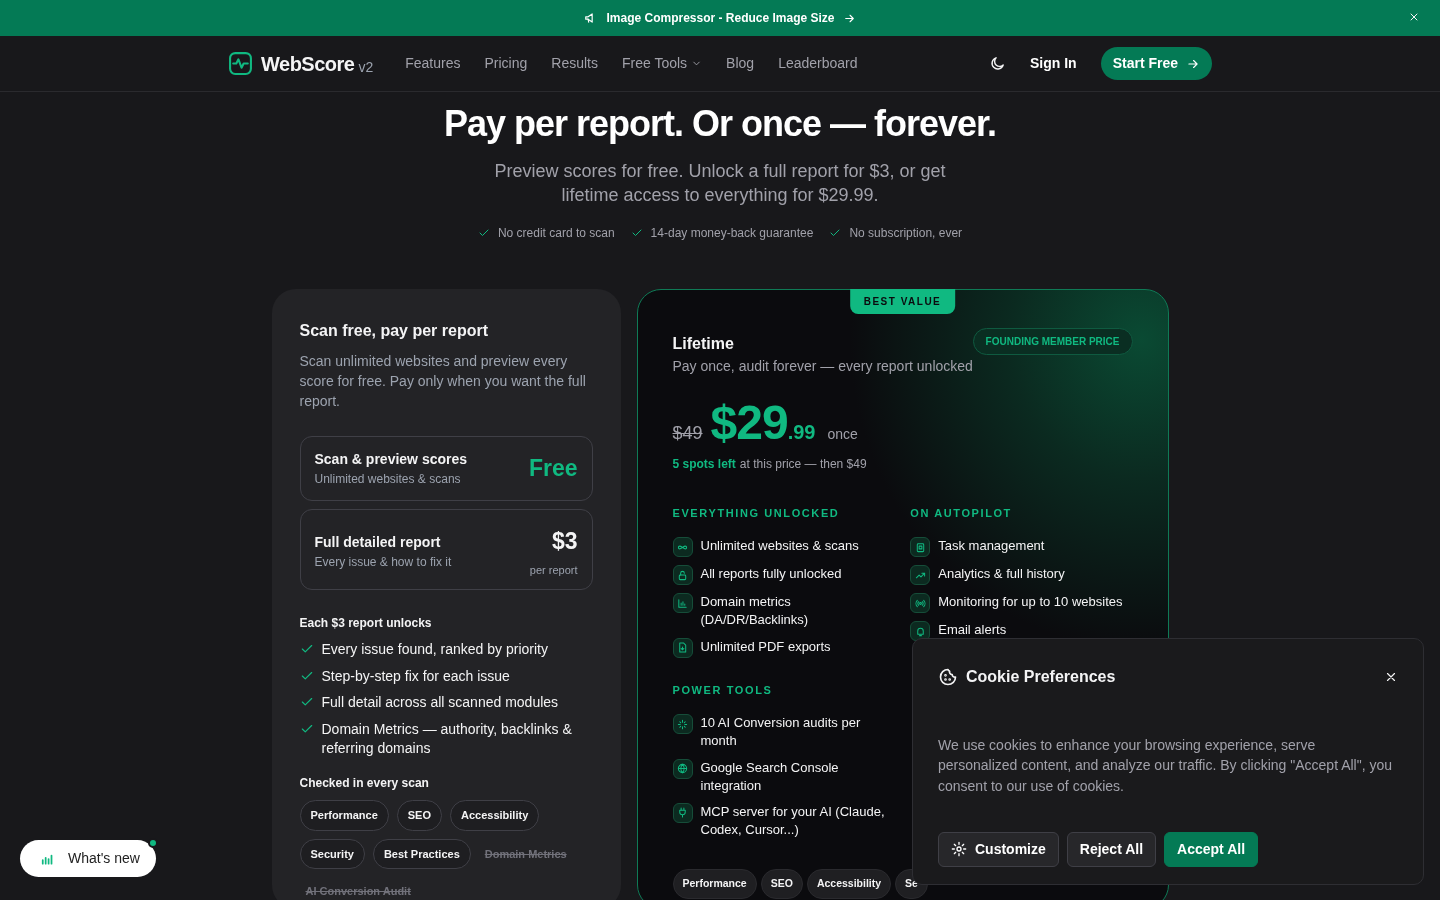 The width and height of the screenshot is (1440, 900). I want to click on whats-new-button: What's new, so click(88, 858).